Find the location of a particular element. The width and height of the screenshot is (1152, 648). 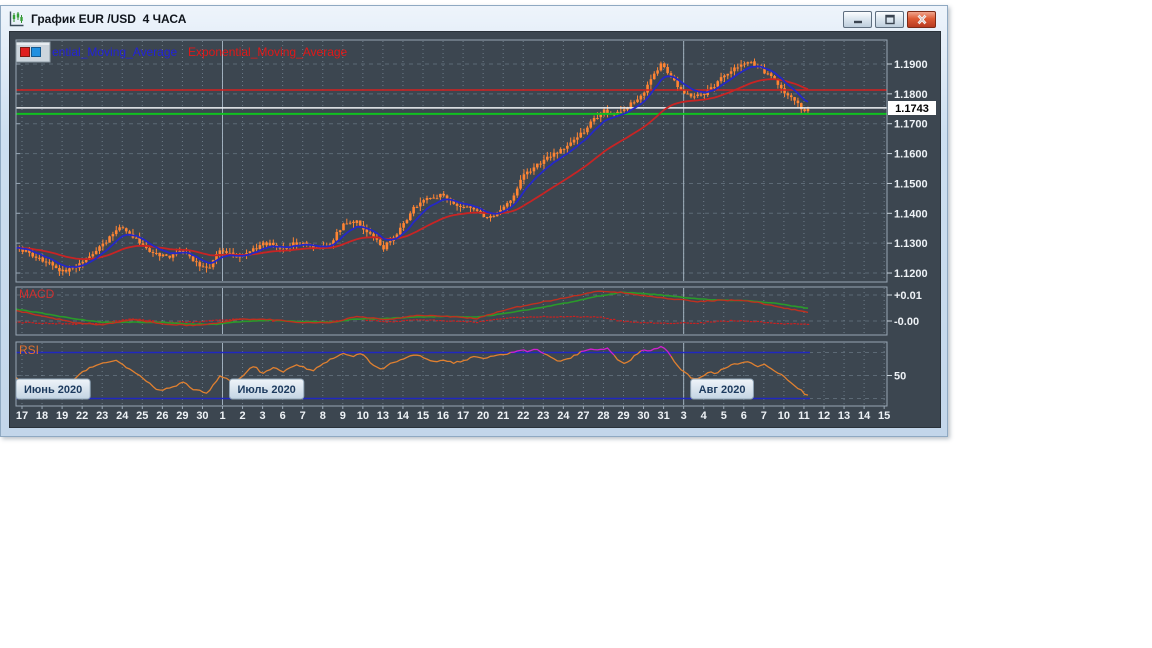

x-tick-label: 12 is located at coordinates (824, 416).